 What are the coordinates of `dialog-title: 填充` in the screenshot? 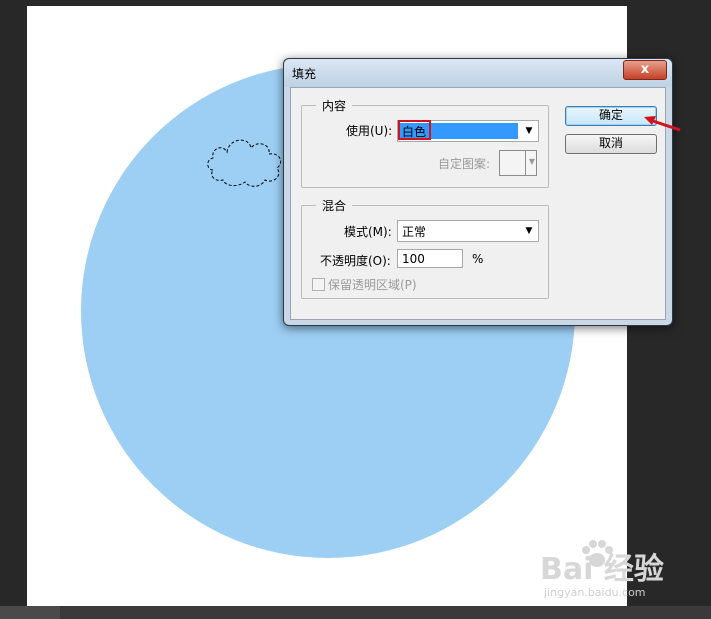 It's located at (304, 74).